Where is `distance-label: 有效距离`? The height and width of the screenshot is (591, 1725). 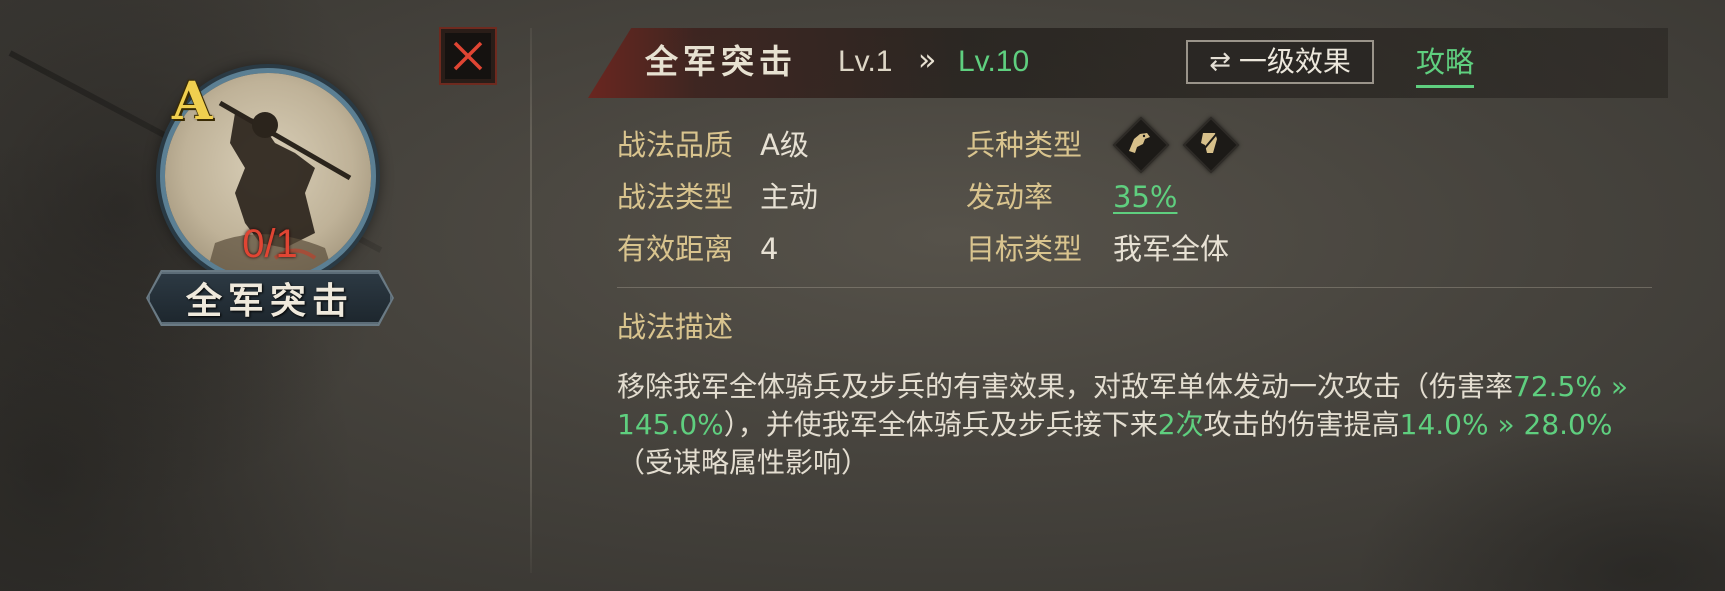 distance-label: 有效距离 is located at coordinates (675, 249).